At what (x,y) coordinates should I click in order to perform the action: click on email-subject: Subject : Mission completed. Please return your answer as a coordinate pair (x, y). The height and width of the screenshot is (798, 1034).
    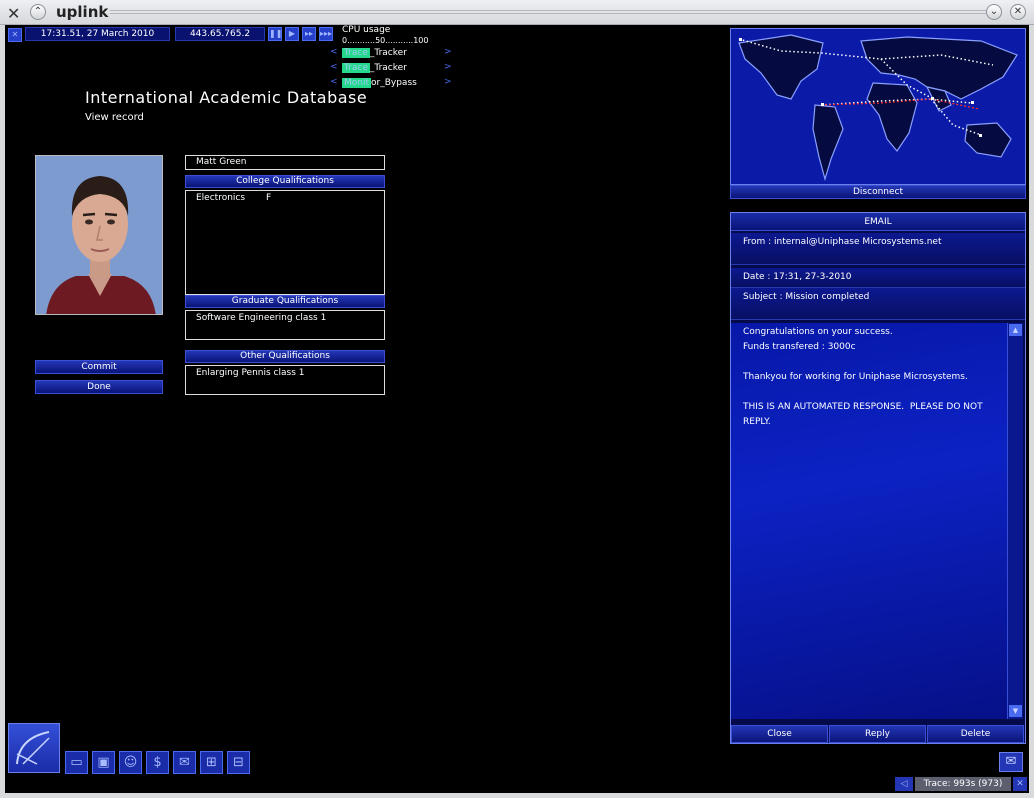
    Looking at the image, I should click on (878, 304).